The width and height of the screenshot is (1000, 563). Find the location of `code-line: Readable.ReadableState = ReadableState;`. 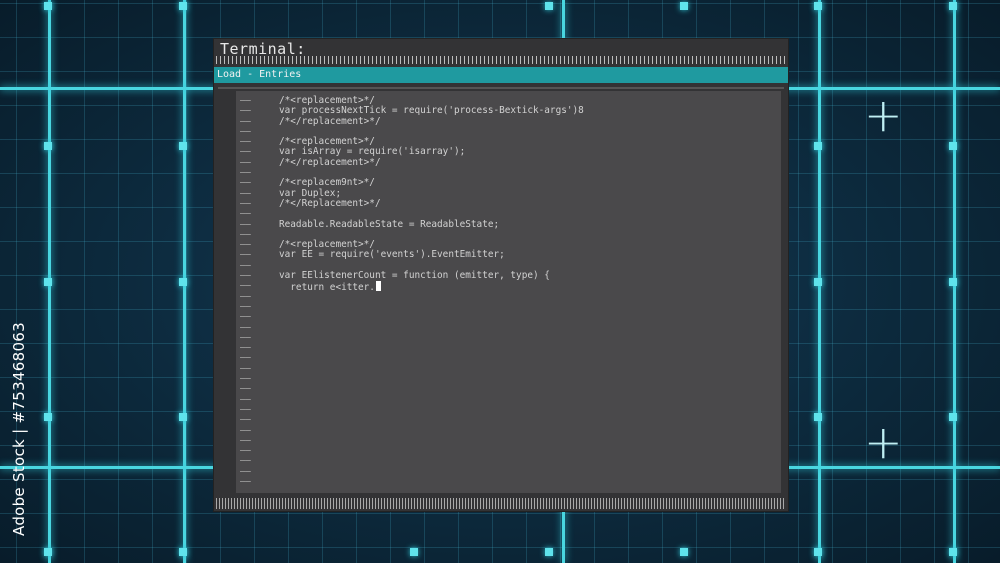

code-line: Readable.ReadableState = ReadableState; is located at coordinates (389, 224).